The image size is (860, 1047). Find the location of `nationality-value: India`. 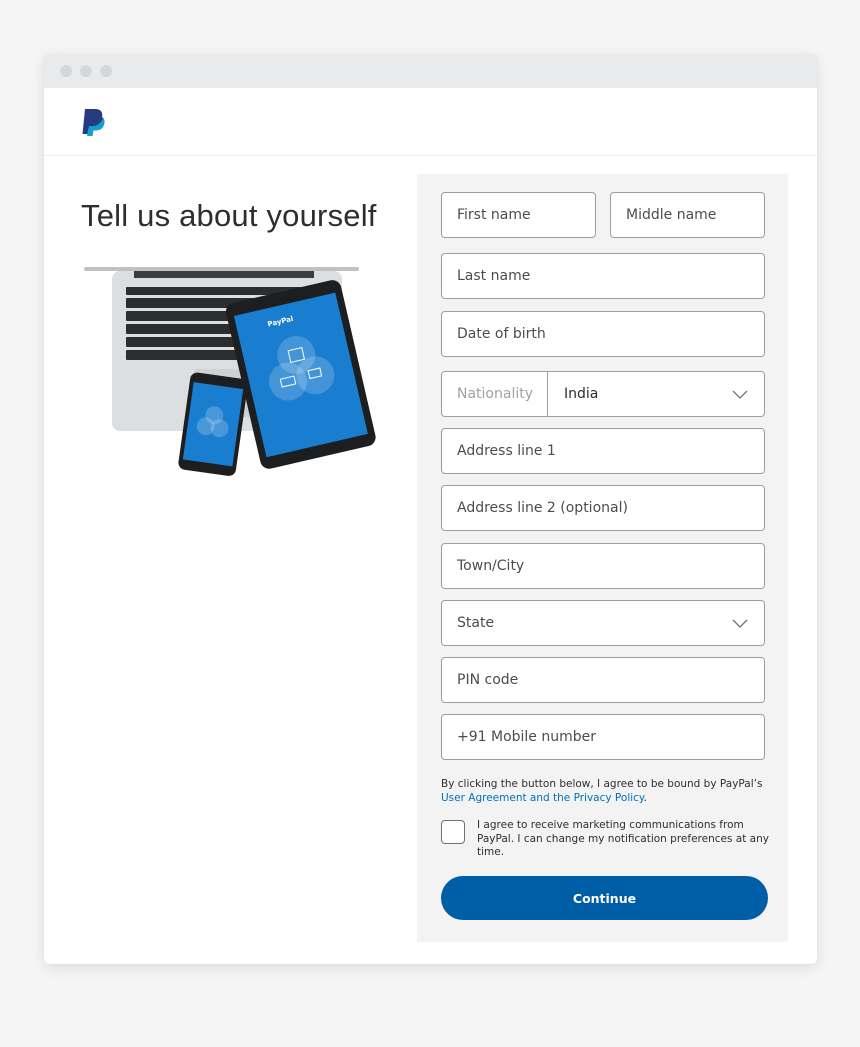

nationality-value: India is located at coordinates (581, 394).